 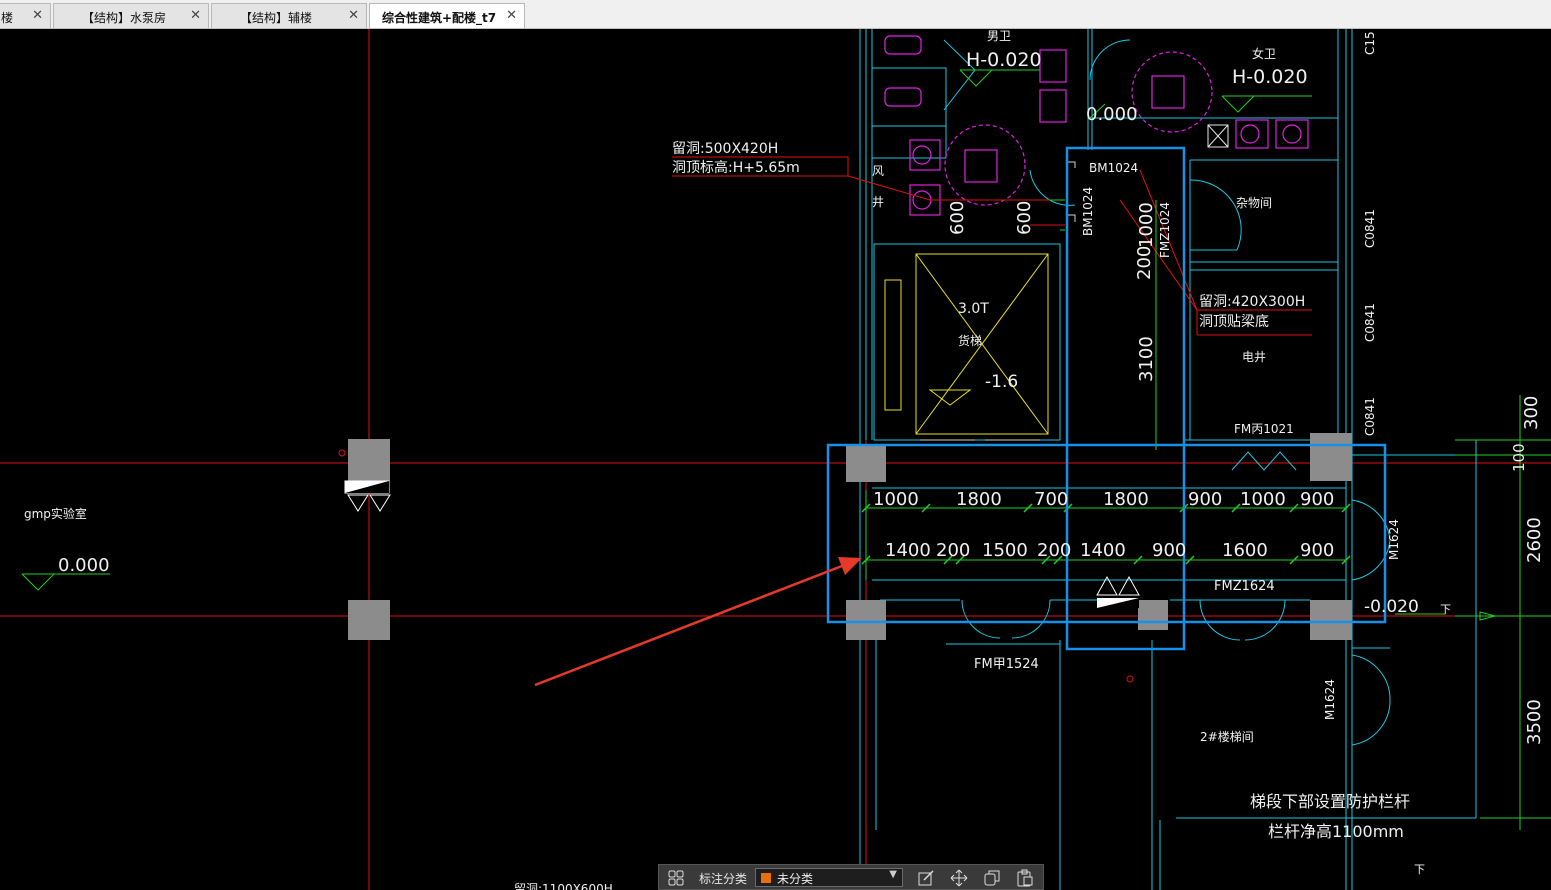 What do you see at coordinates (999, 36) in the screenshot?
I see `room-male-wc: 男卫` at bounding box center [999, 36].